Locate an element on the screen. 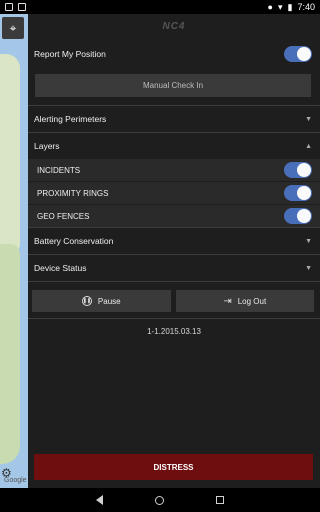 The width and height of the screenshot is (320, 512). report-position-toggle is located at coordinates (298, 54).